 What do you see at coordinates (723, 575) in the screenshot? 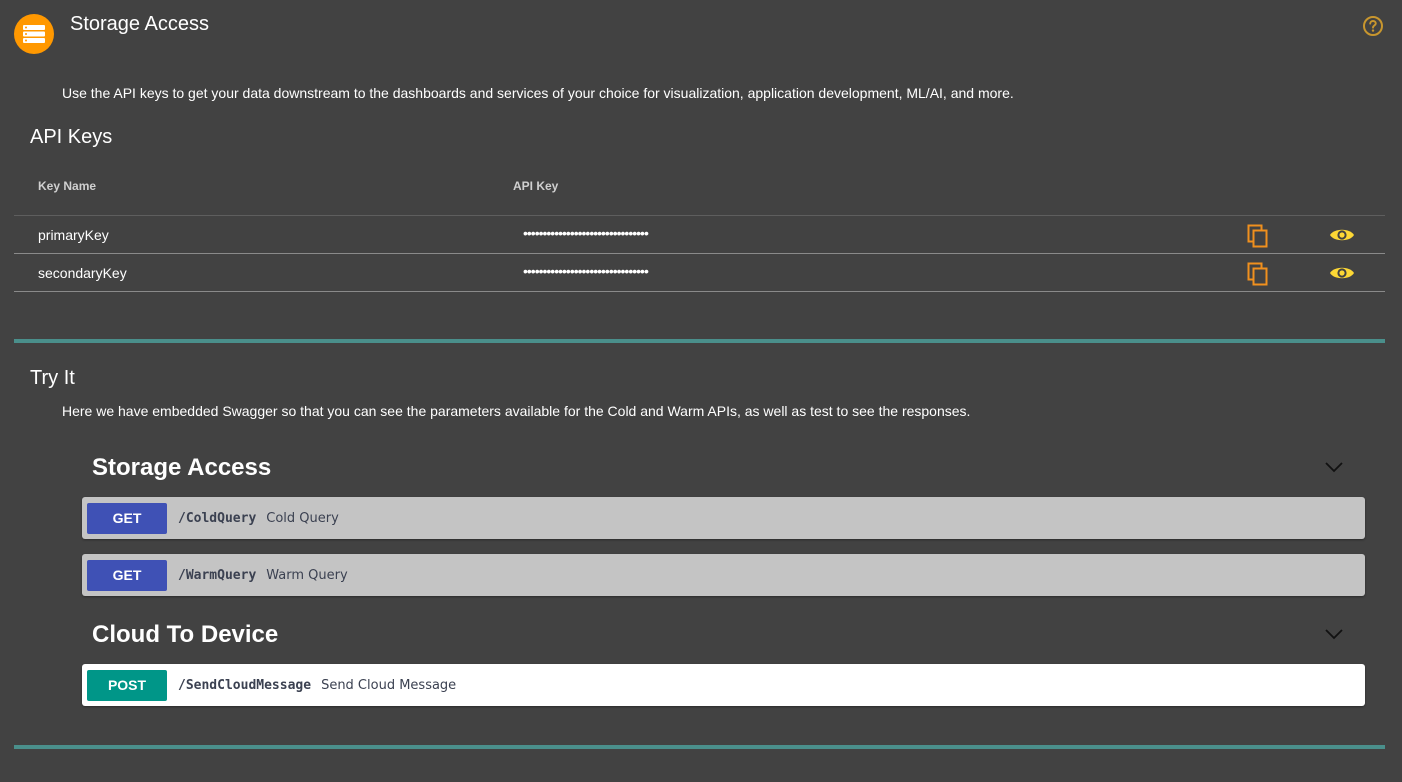
I see `operation-warm-query: GET /WarmQuery Warm Query` at bounding box center [723, 575].